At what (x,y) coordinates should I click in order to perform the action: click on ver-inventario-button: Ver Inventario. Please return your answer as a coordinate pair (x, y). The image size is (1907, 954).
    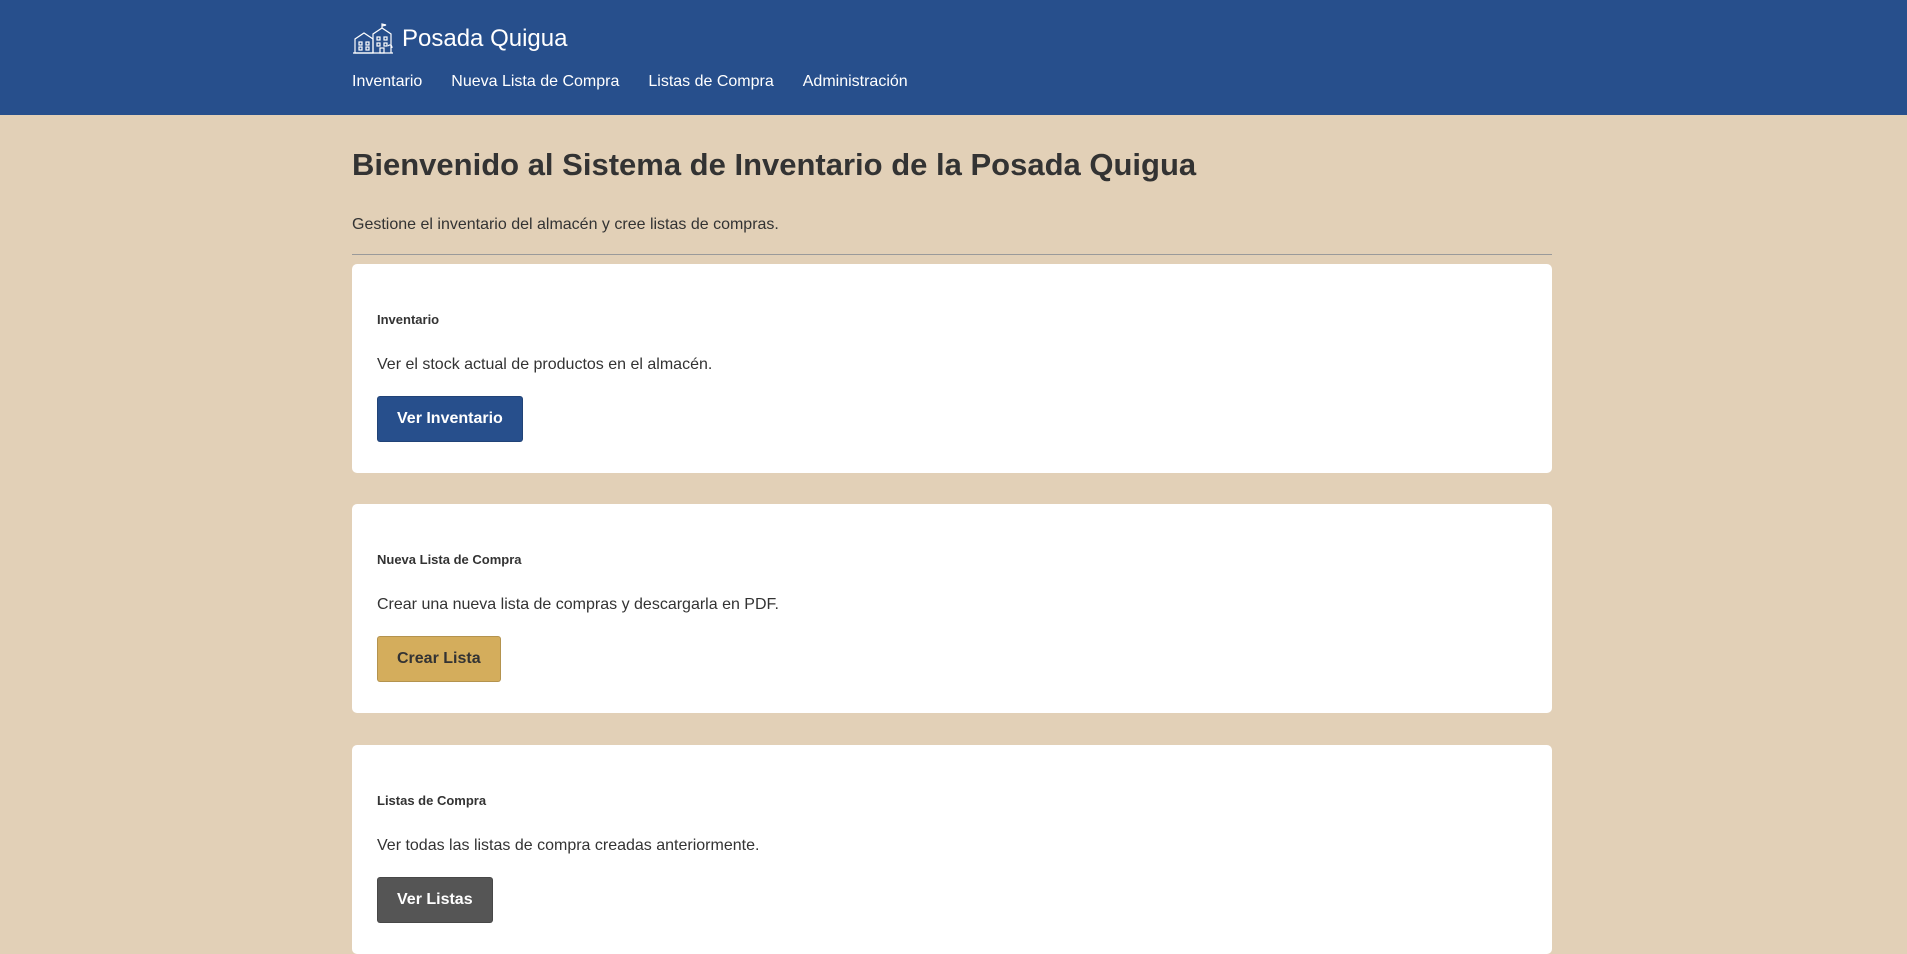
    Looking at the image, I should click on (450, 419).